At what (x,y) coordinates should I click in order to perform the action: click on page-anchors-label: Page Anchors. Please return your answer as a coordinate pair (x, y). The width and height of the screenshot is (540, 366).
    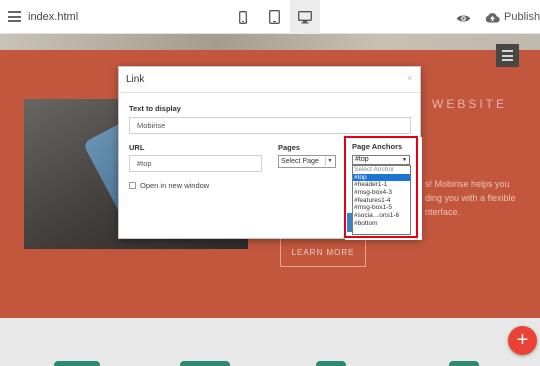
    Looking at the image, I should click on (377, 146).